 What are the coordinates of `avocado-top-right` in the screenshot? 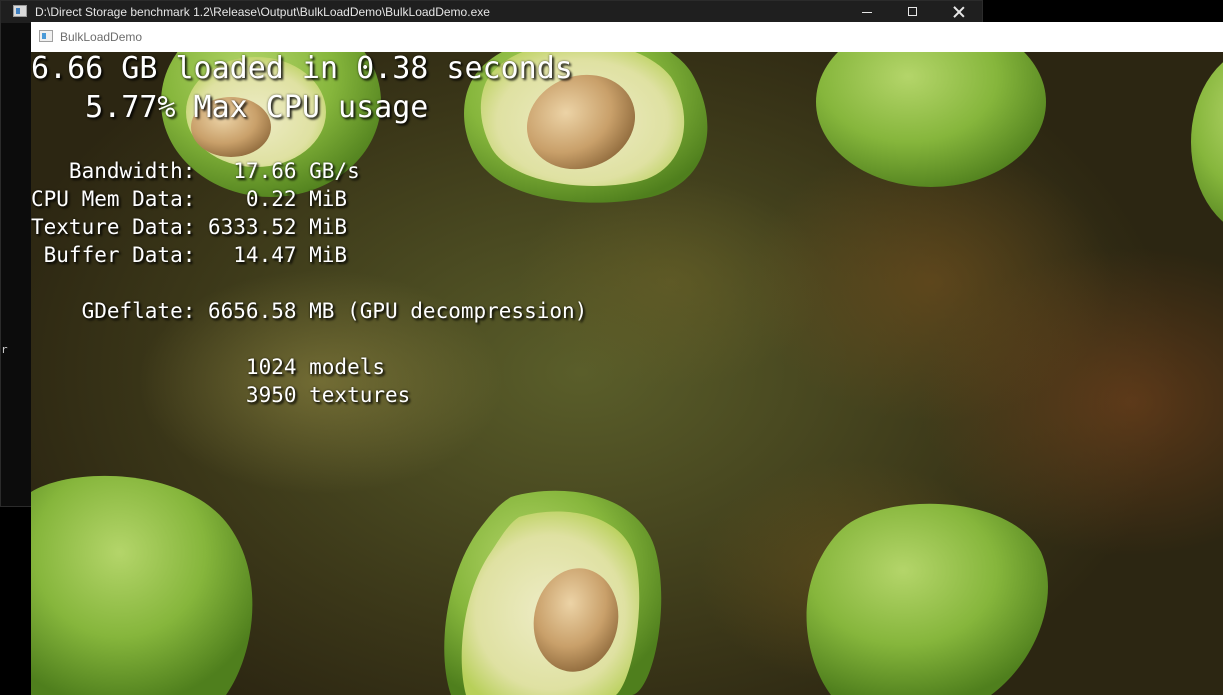 It's located at (931, 119).